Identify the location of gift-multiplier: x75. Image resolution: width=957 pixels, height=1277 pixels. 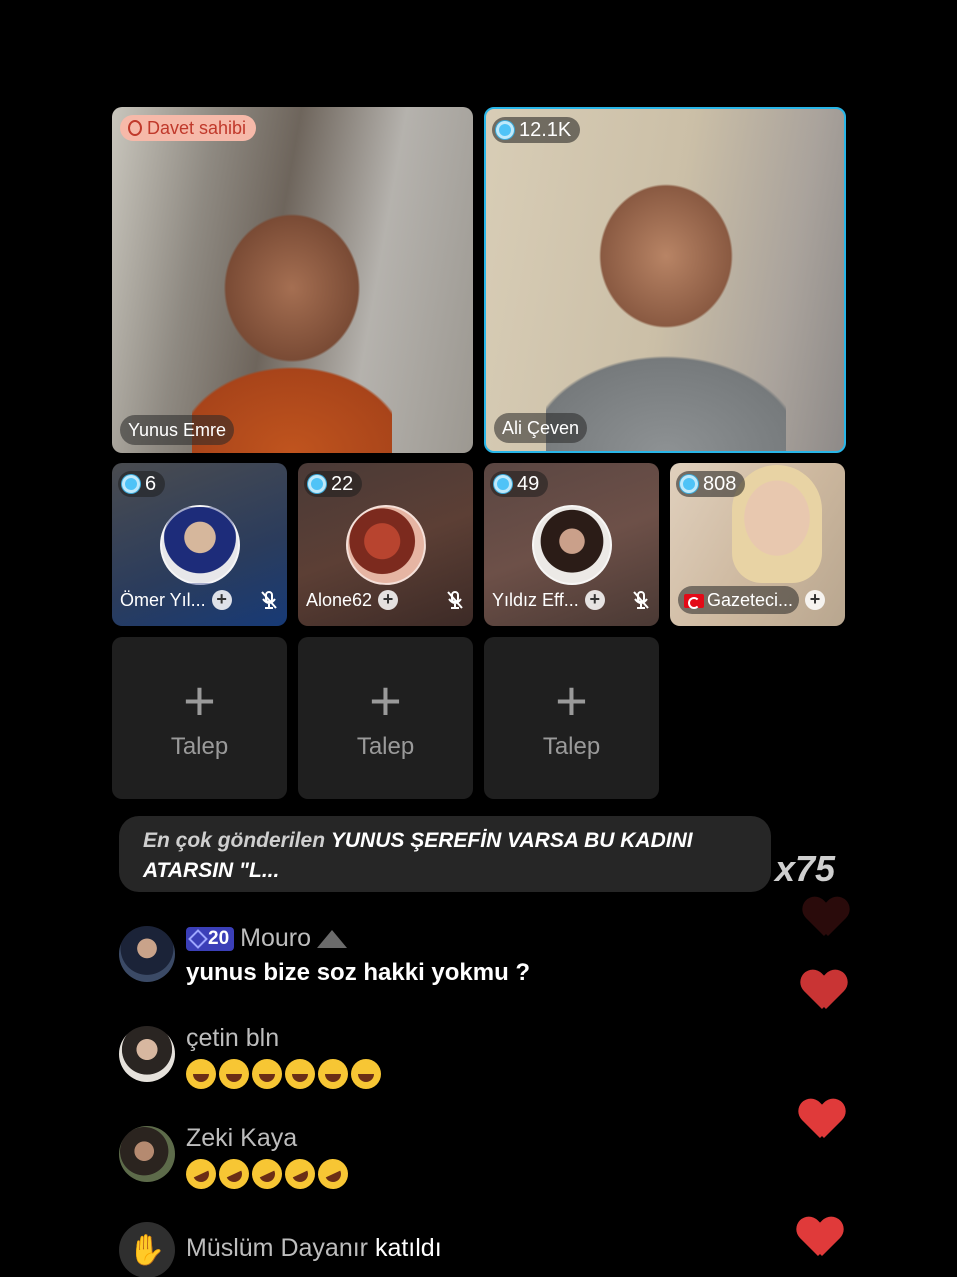
(805, 868).